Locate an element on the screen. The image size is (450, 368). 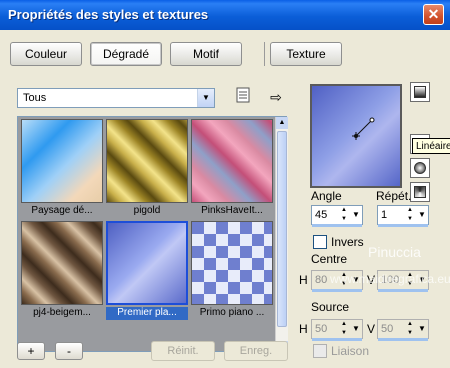
title-bar: Propriétés des styles et textures ✕ is located at coordinates (225, 15).